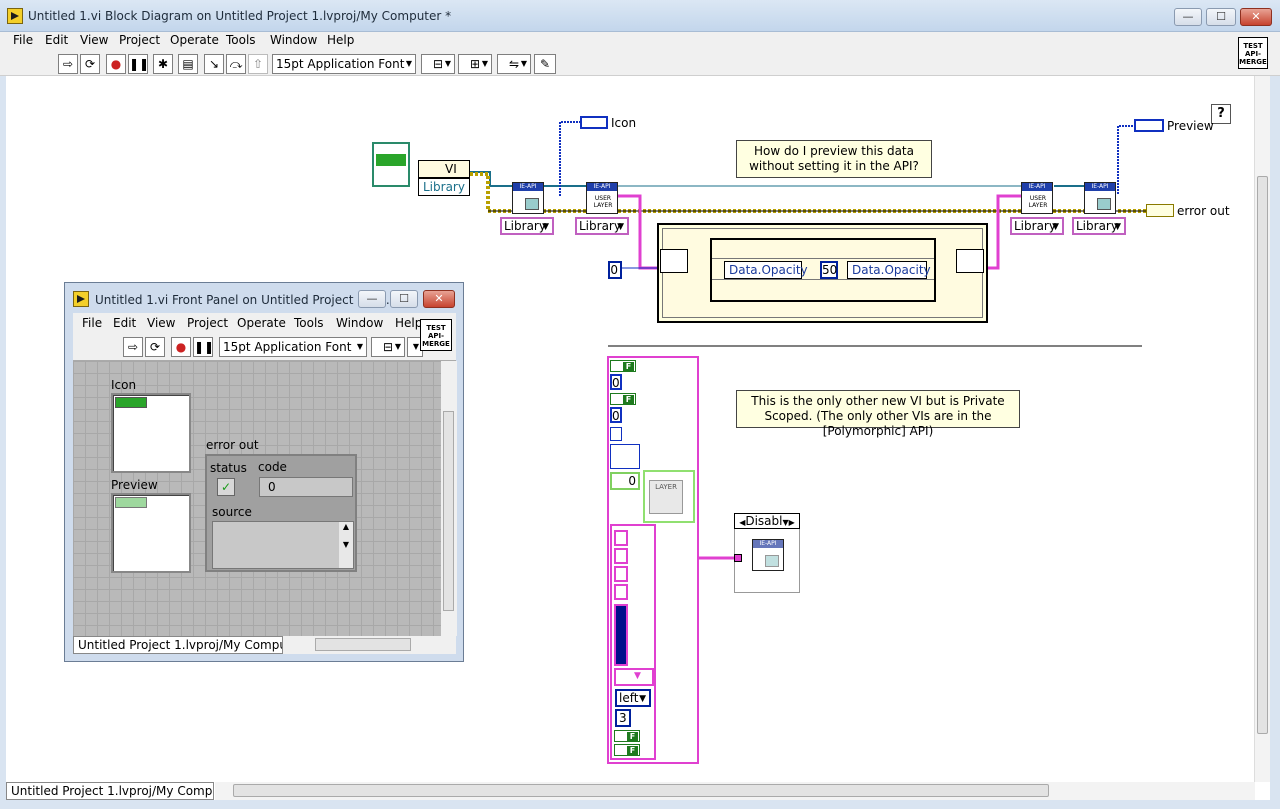 This screenshot has height=809, width=1280. I want to click on library-property: Library, so click(444, 187).